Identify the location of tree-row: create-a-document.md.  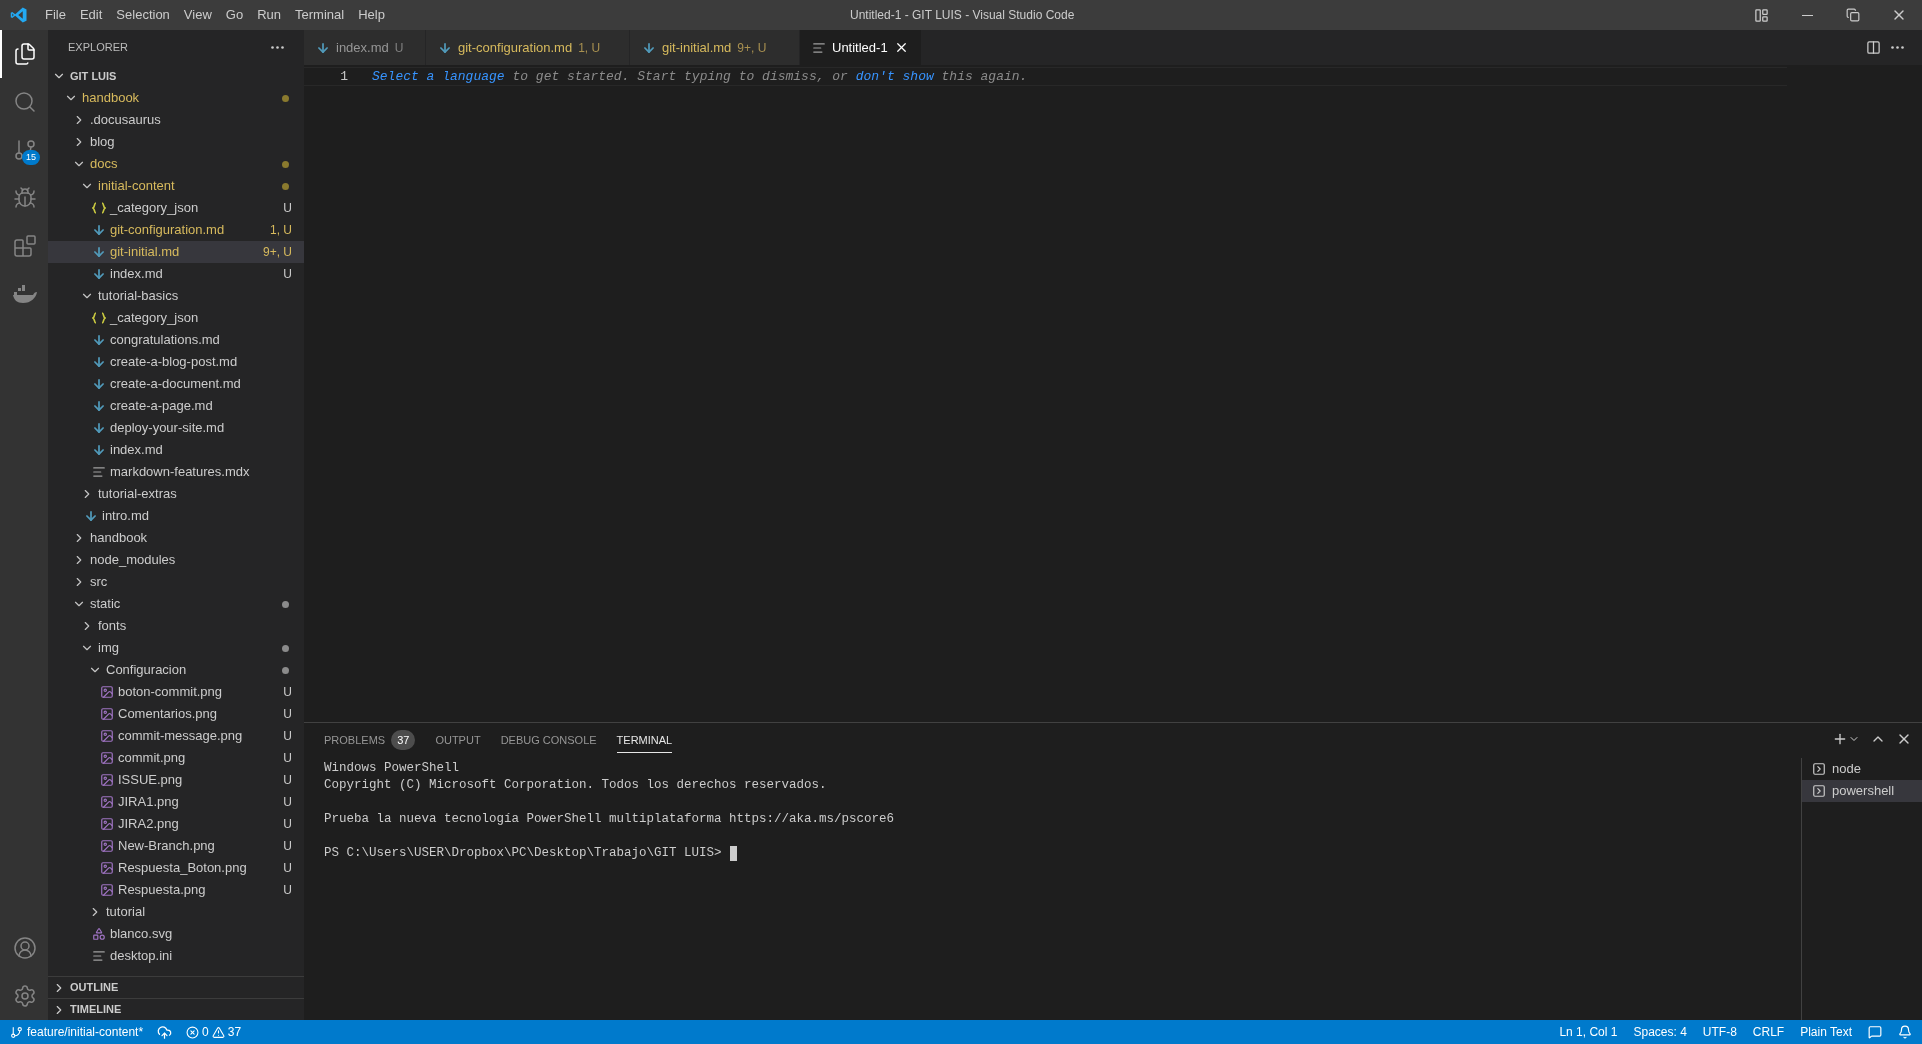
(176, 384).